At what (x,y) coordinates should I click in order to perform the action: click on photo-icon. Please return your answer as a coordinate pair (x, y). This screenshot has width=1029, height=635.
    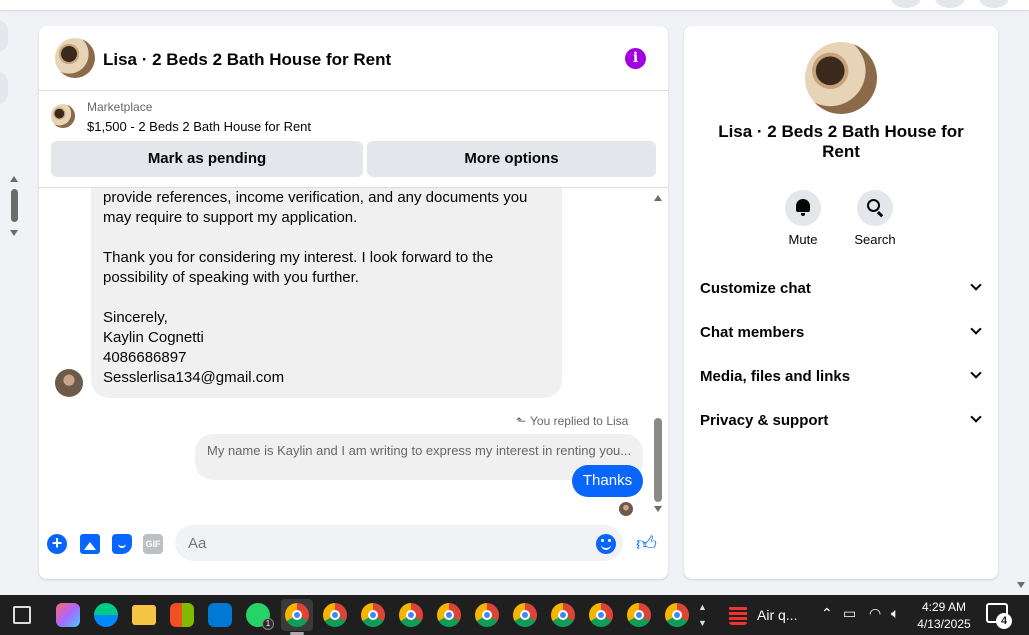
    Looking at the image, I should click on (90, 544).